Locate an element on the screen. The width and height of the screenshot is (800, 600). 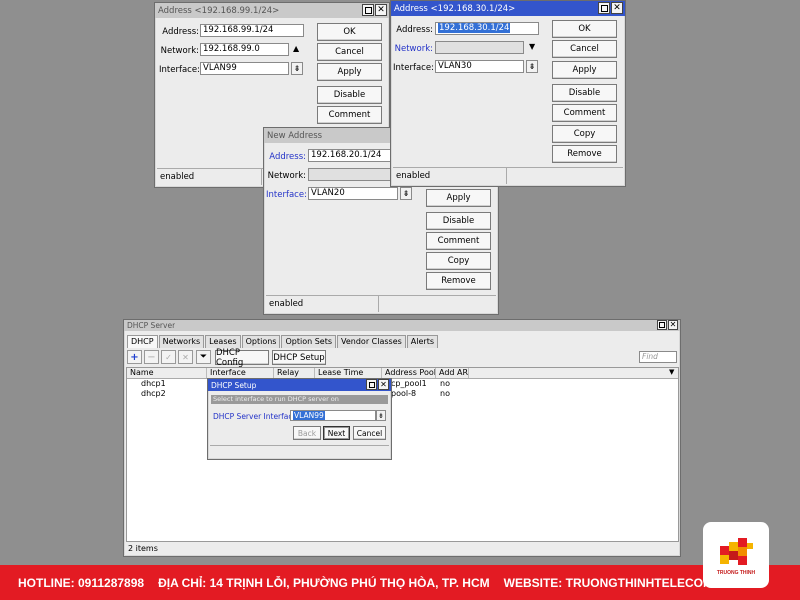
add-icon: + is located at coordinates (134, 357).